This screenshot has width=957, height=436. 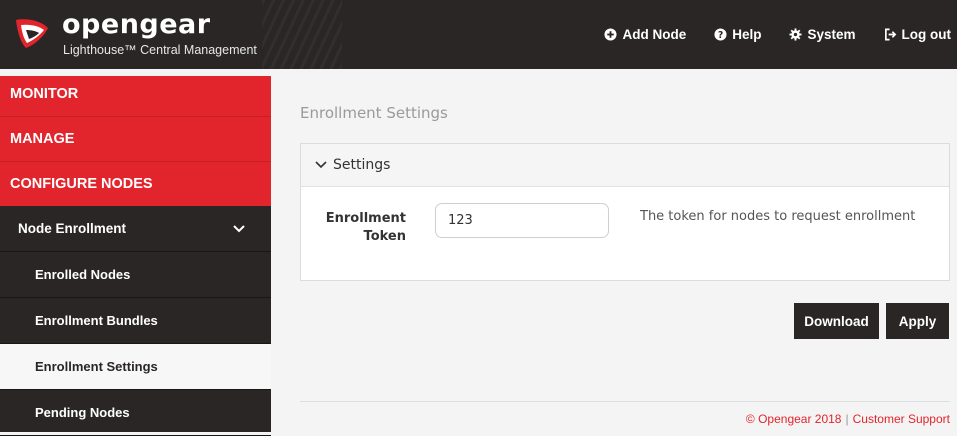 What do you see at coordinates (796, 34) in the screenshot?
I see `gear-icon` at bounding box center [796, 34].